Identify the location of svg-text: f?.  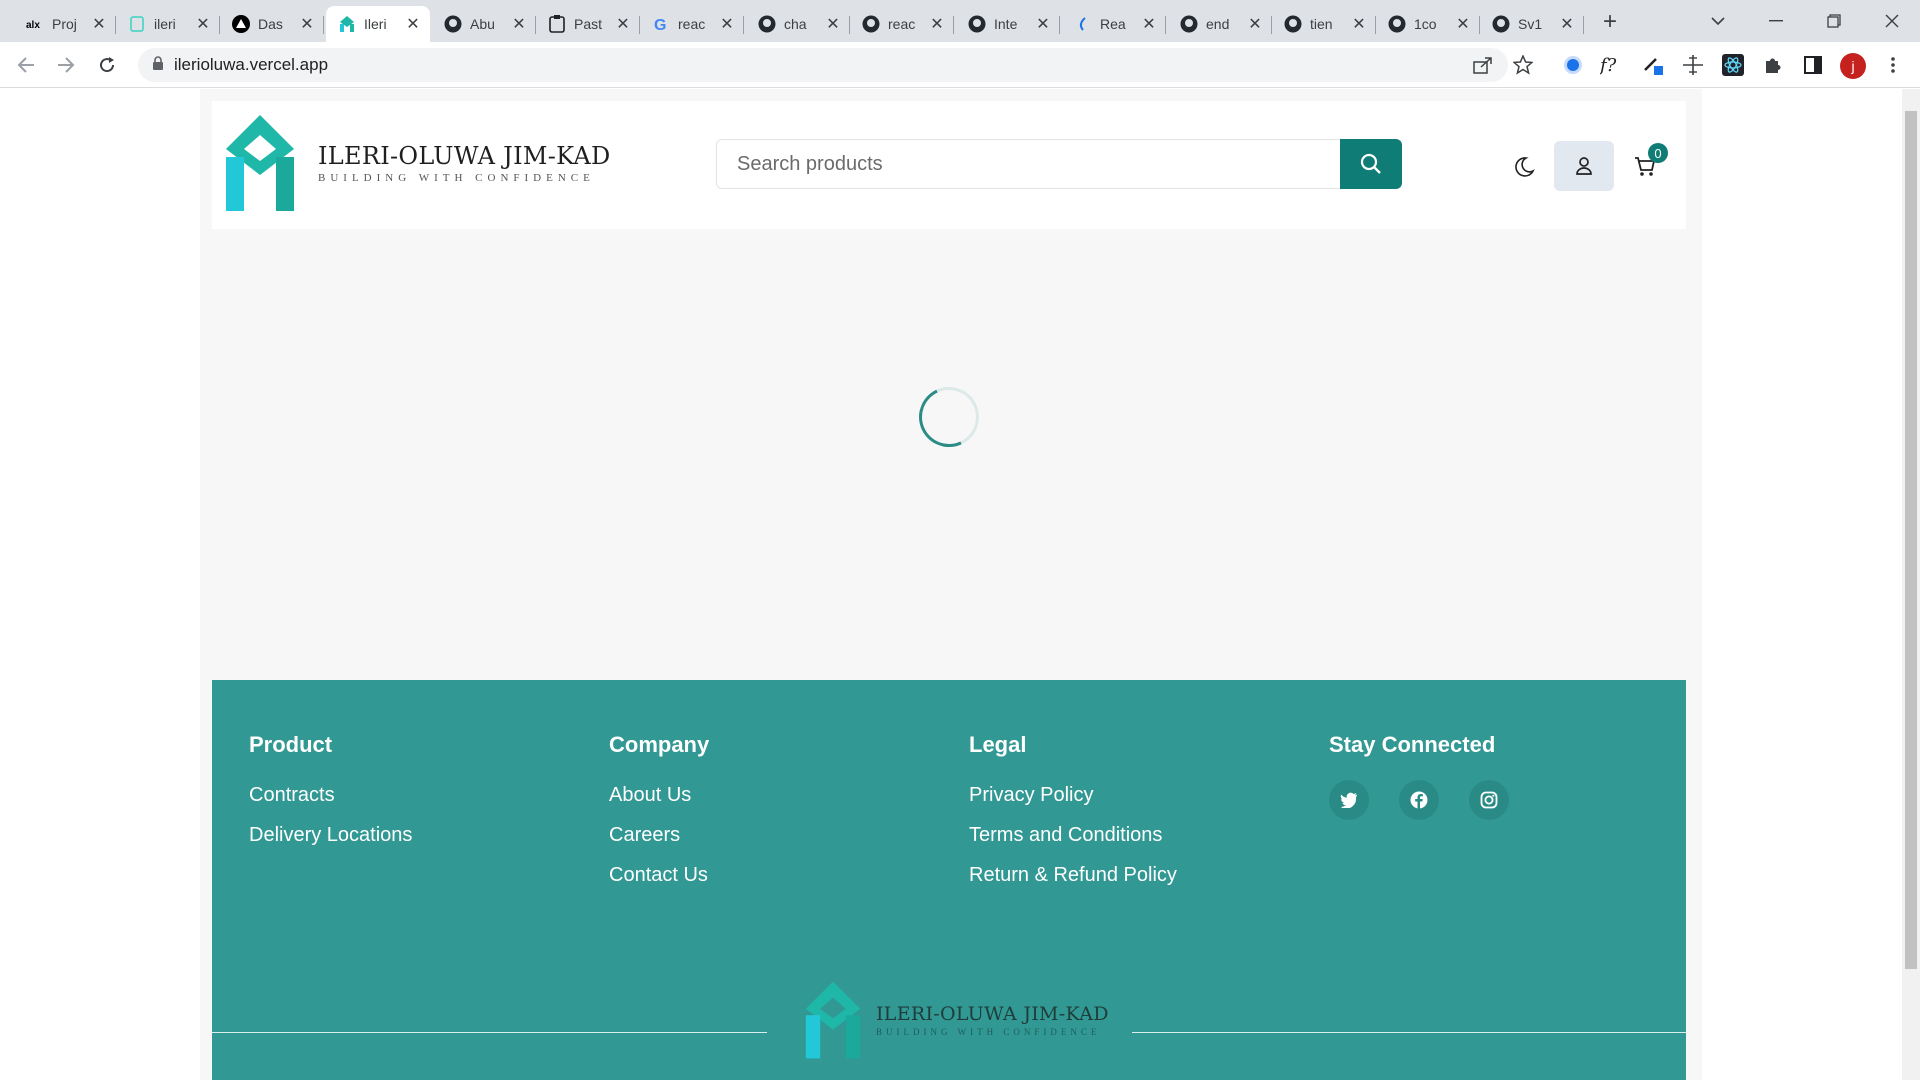
(1608, 65).